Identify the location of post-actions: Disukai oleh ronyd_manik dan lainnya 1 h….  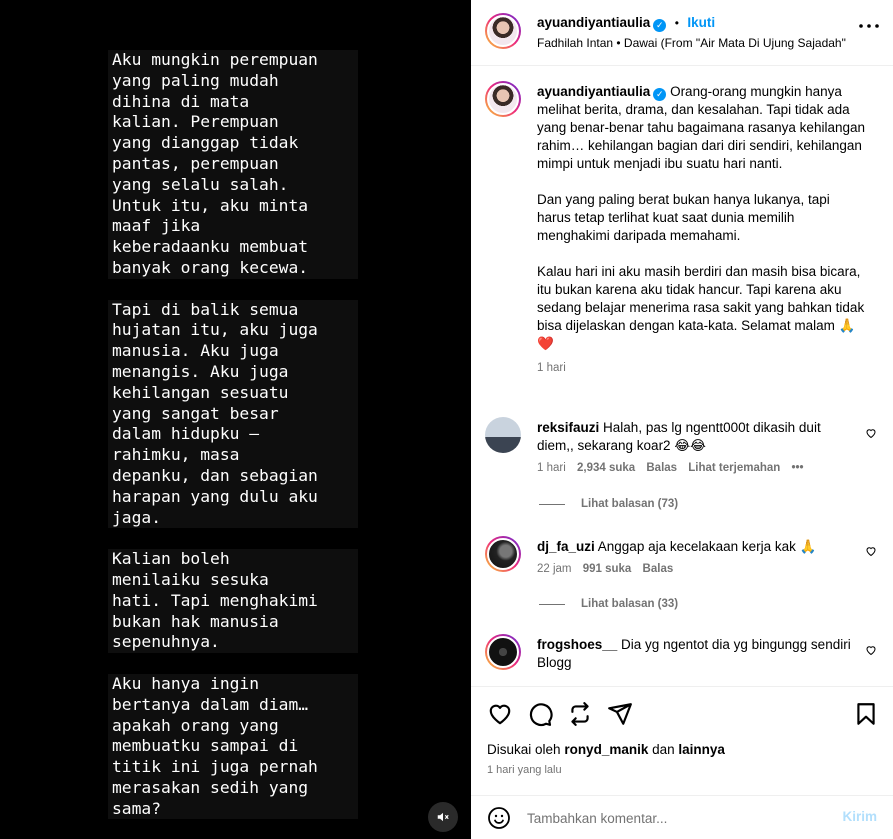
(682, 743).